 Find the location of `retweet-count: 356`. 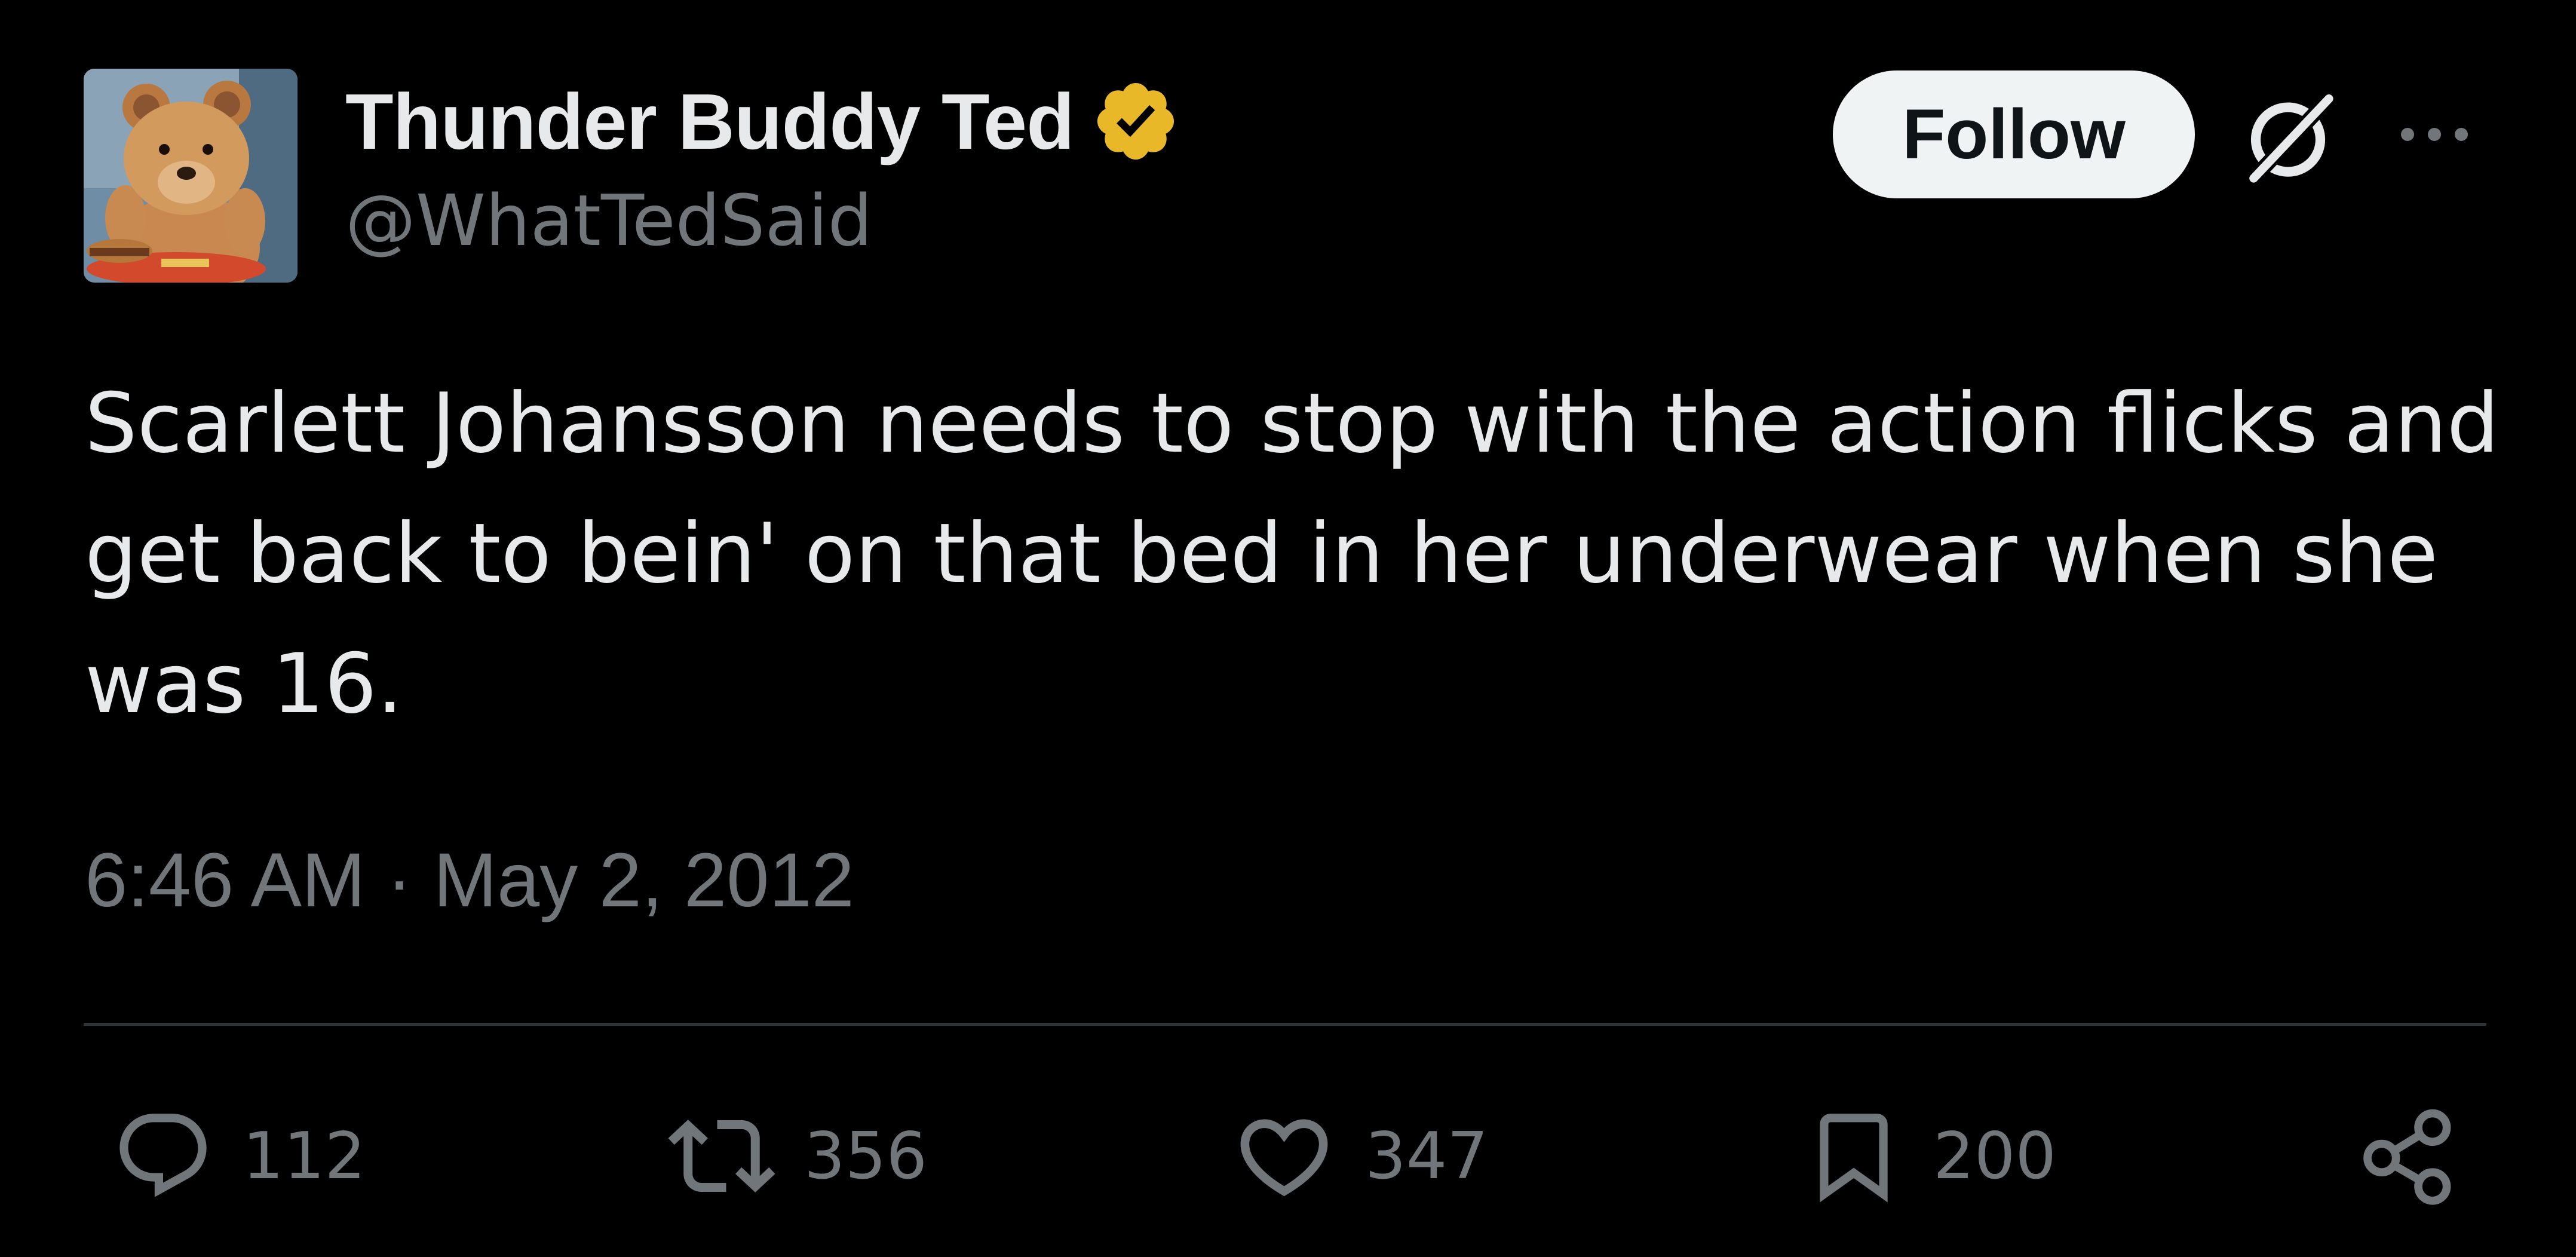

retweet-count: 356 is located at coordinates (866, 1156).